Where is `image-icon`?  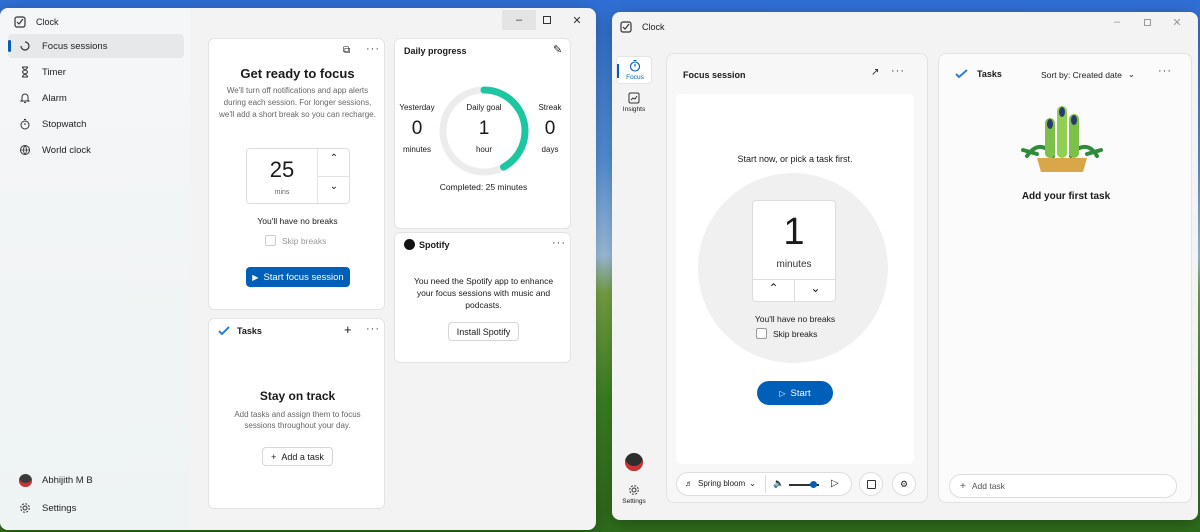
image-icon is located at coordinates (871, 484).